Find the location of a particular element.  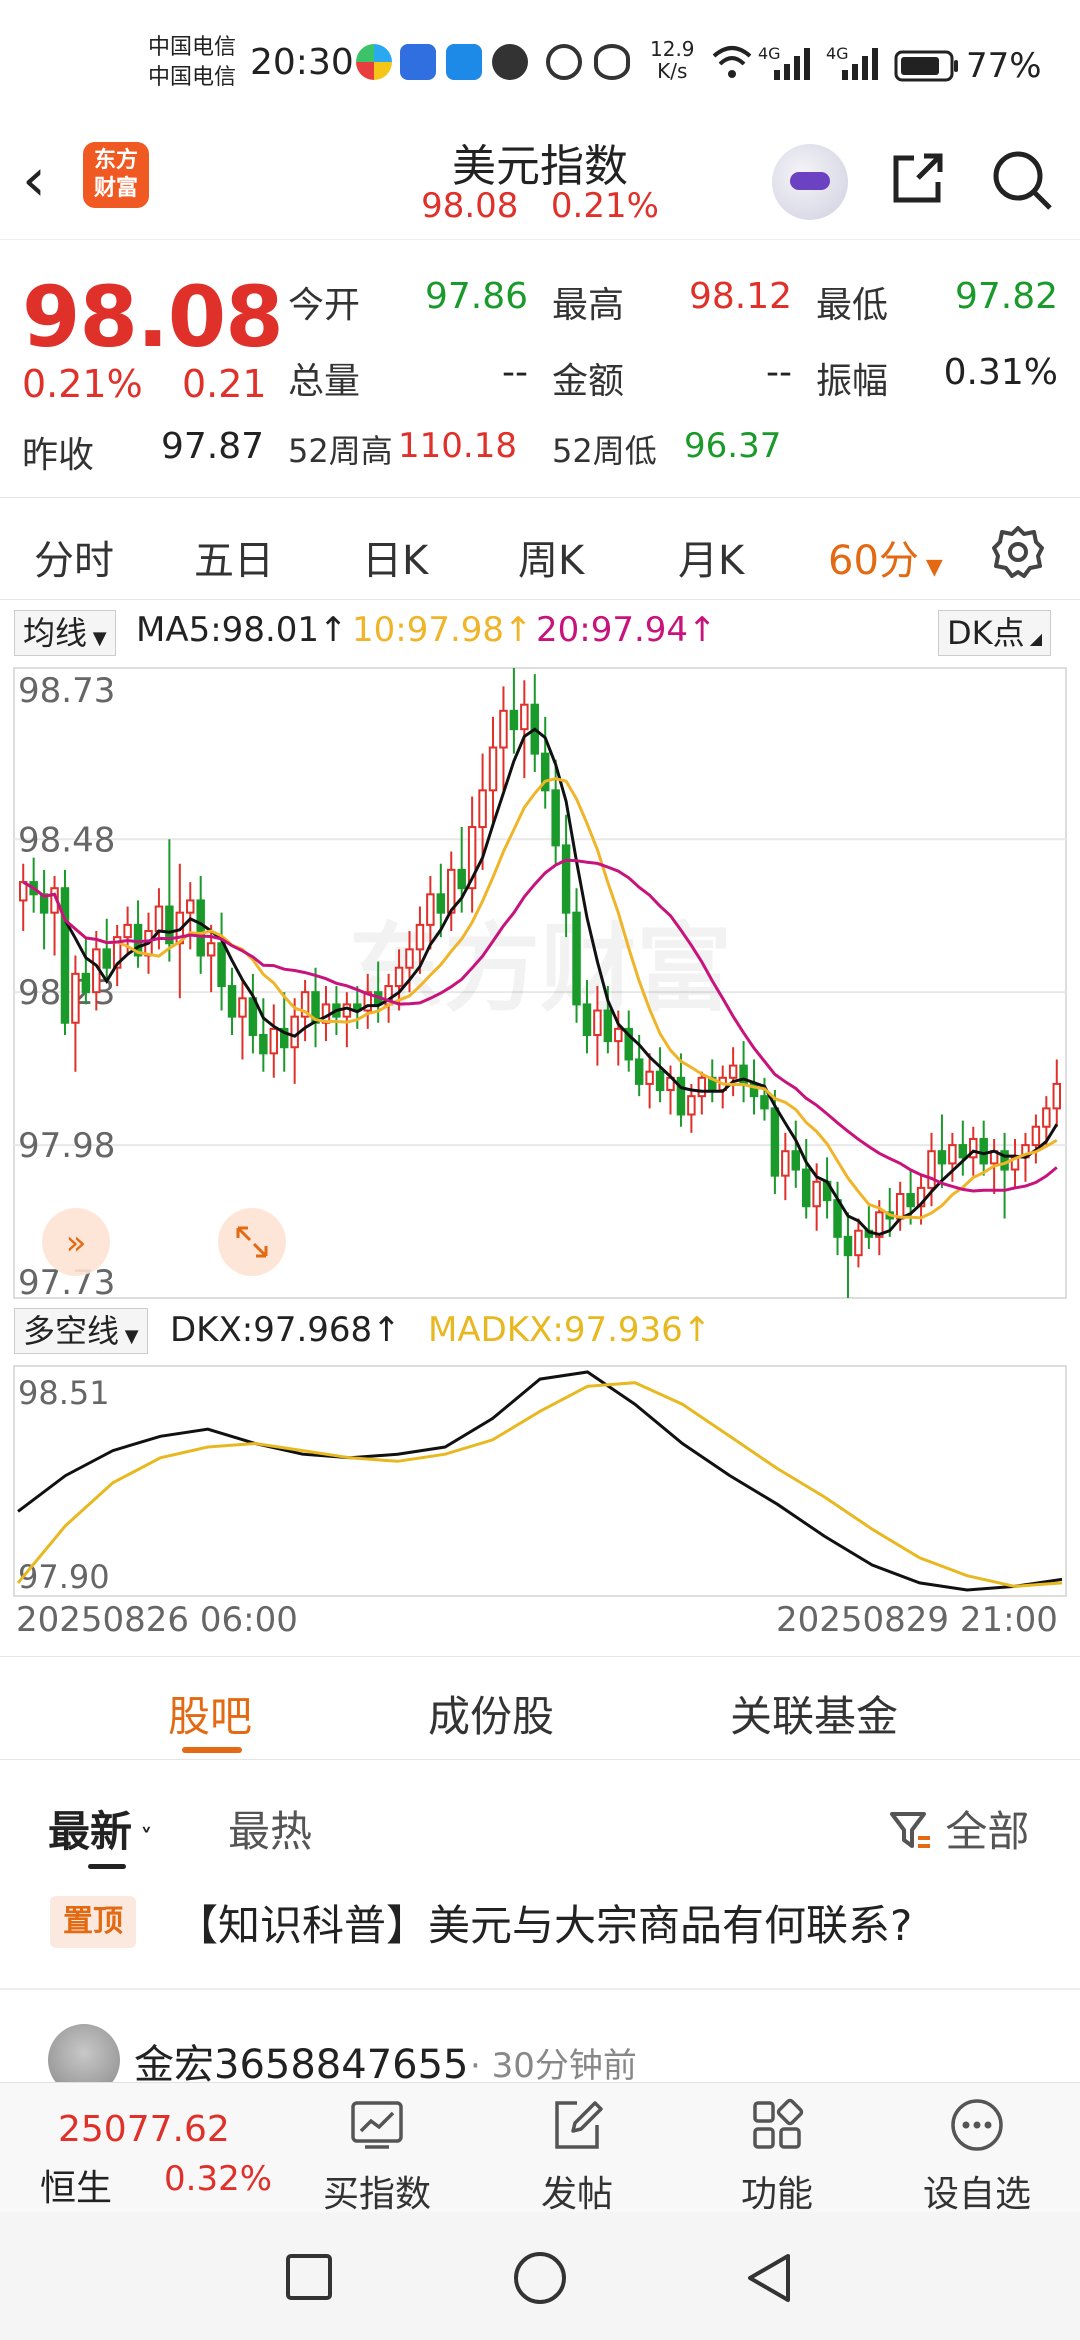

share-icon is located at coordinates (918, 178).